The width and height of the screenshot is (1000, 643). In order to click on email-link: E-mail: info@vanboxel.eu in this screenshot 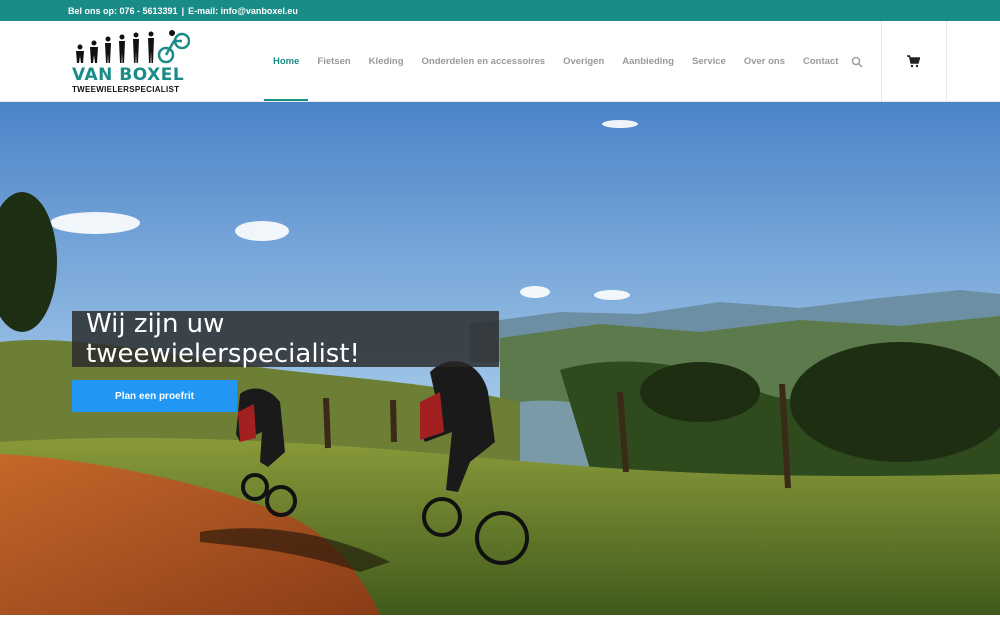, I will do `click(243, 11)`.